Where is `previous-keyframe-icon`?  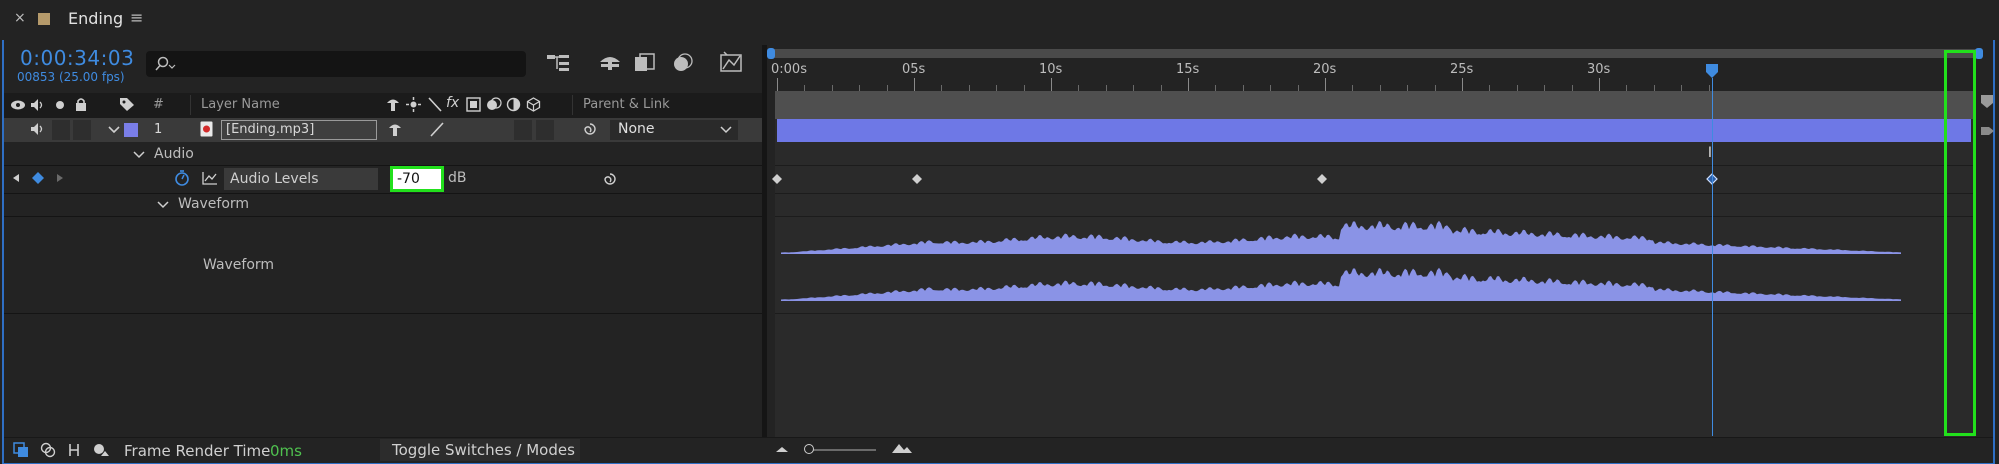
previous-keyframe-icon is located at coordinates (16, 178).